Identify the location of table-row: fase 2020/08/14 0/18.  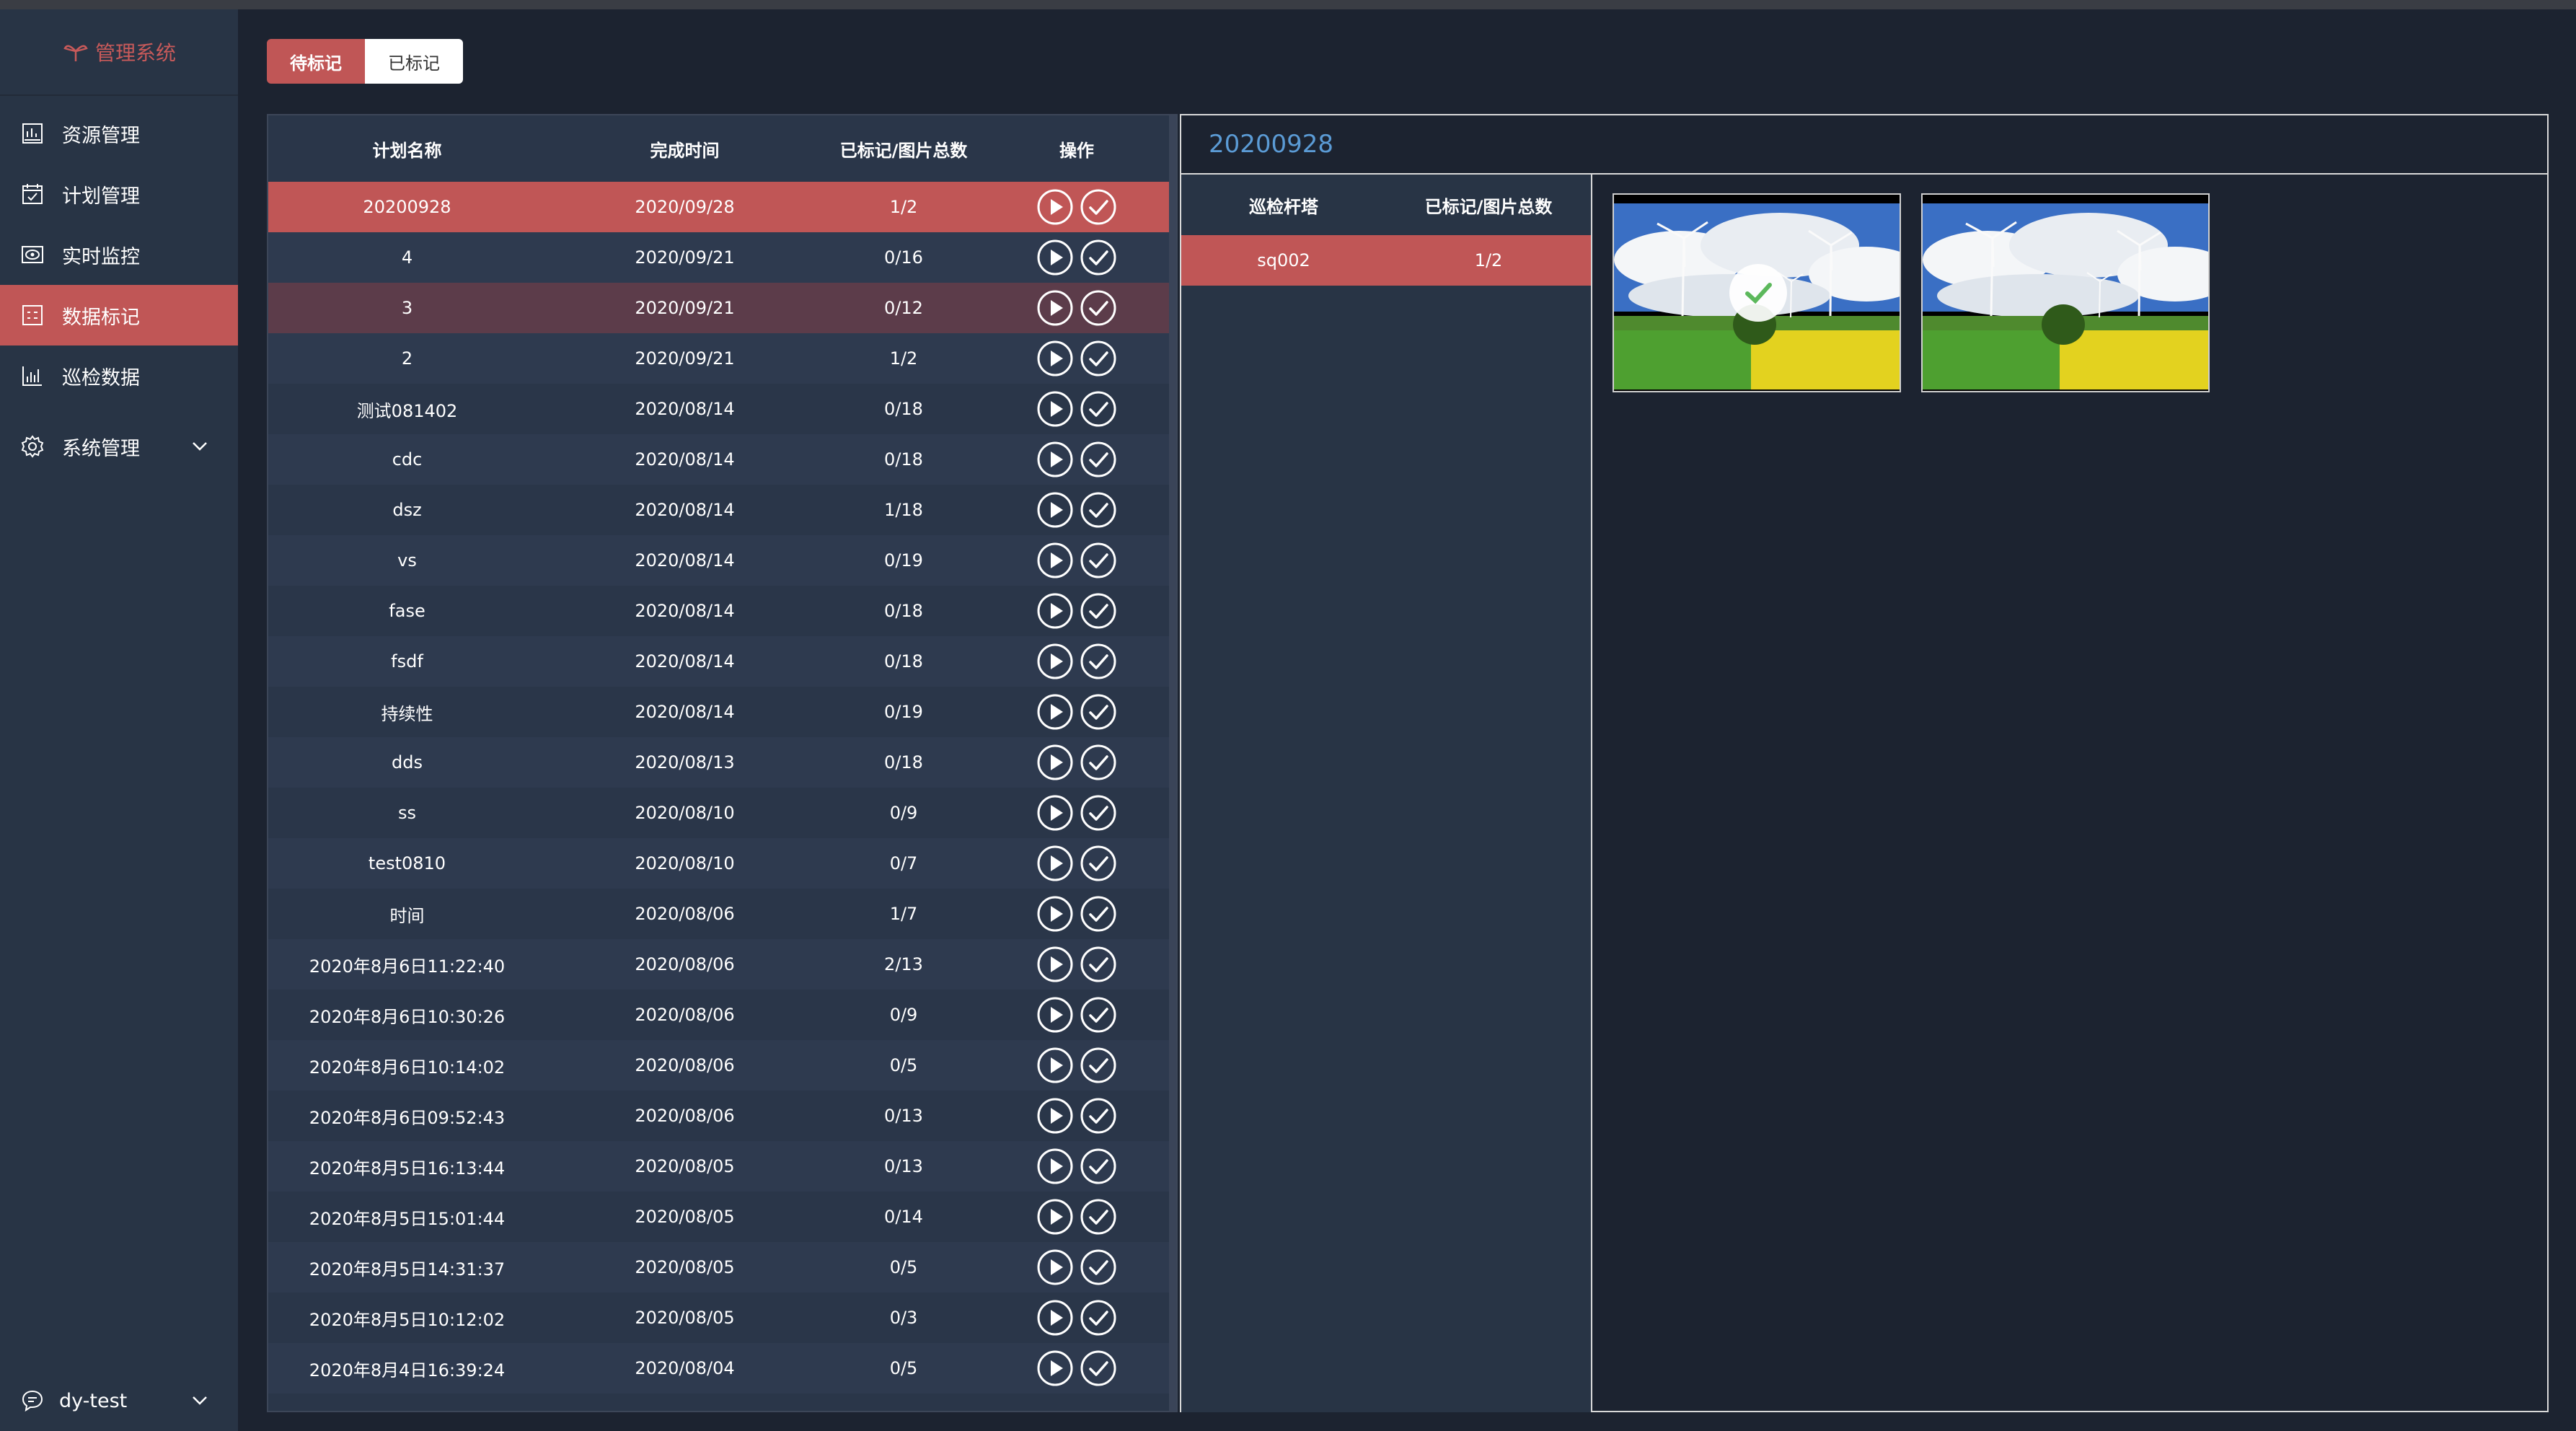
(722, 611).